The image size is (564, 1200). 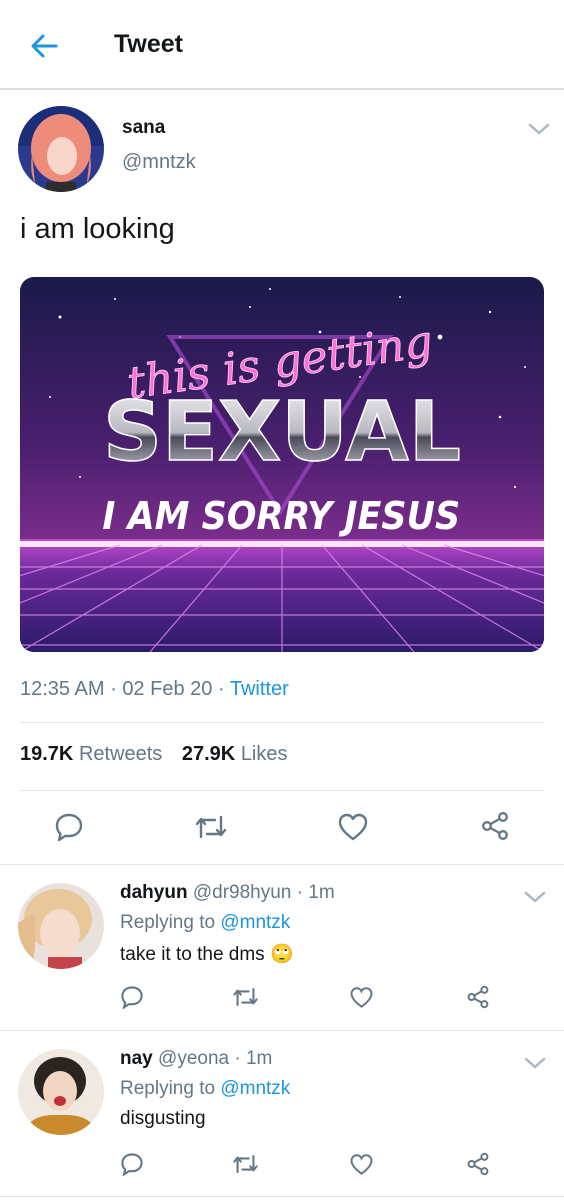 I want to click on likes-stat: 27.9K Likes, so click(x=235, y=754).